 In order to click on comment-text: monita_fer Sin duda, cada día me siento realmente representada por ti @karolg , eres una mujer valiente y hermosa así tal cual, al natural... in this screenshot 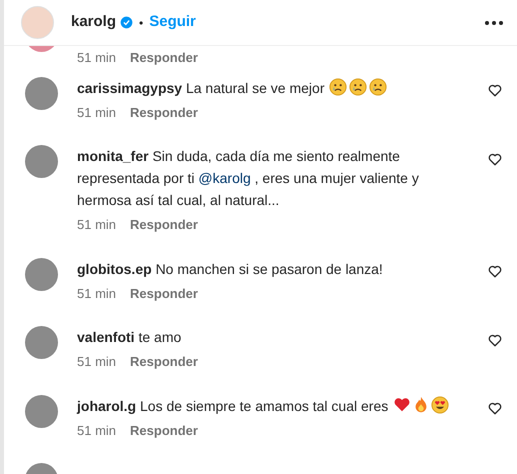, I will do `click(248, 178)`.